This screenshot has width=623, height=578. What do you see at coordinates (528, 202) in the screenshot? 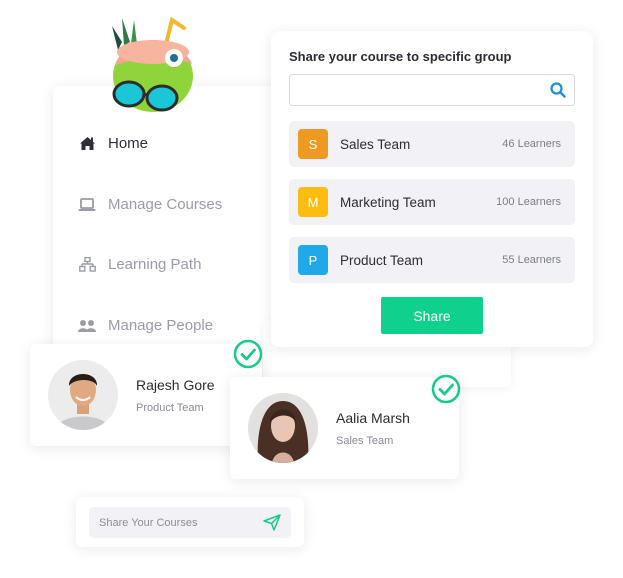
I see `group-learner-count: 100 Learners` at bounding box center [528, 202].